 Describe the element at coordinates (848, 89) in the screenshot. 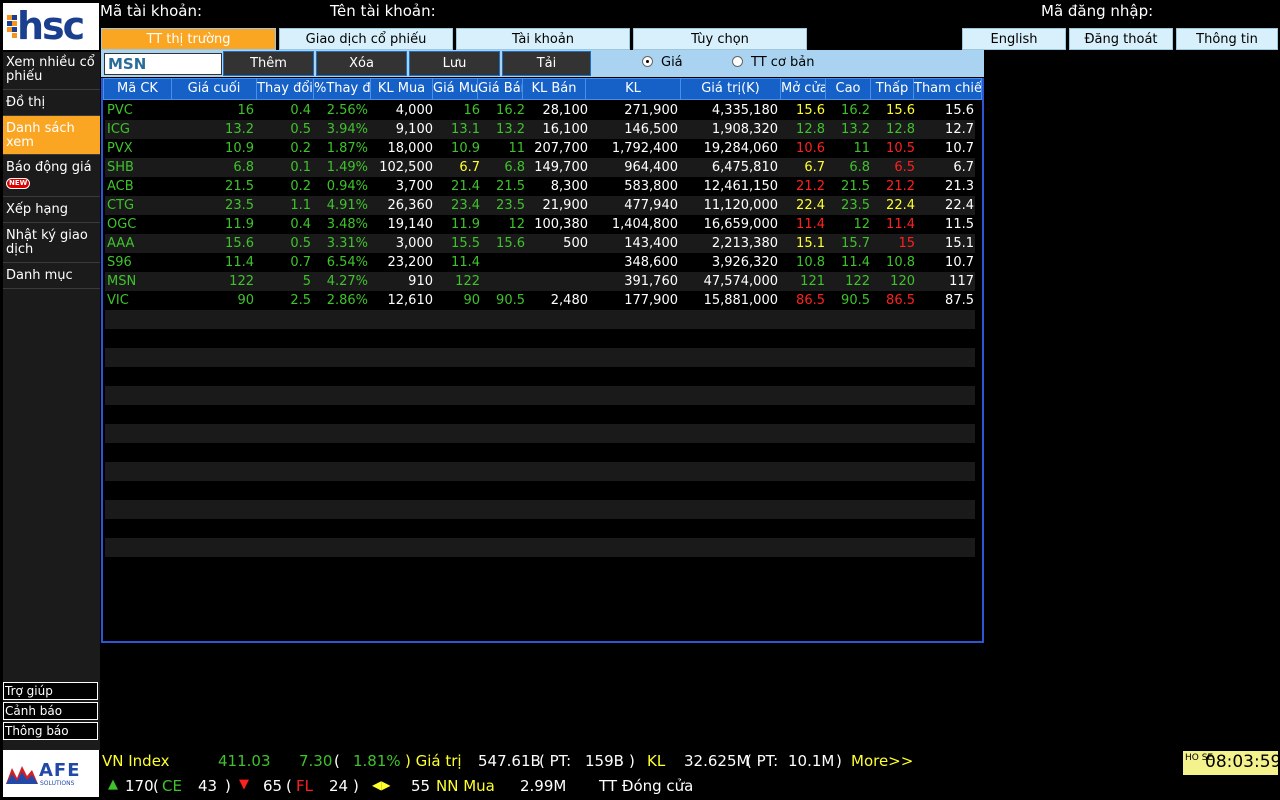

I see `column-header: Cao` at that location.